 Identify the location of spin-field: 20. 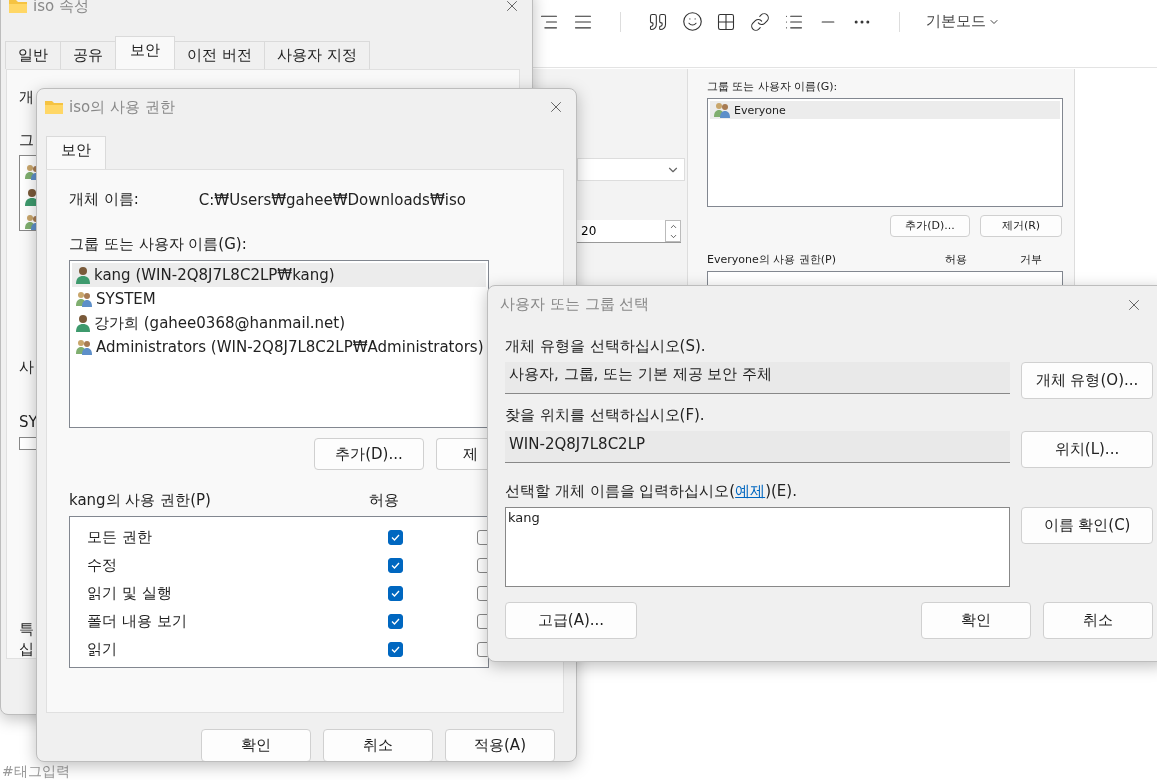
(629, 231).